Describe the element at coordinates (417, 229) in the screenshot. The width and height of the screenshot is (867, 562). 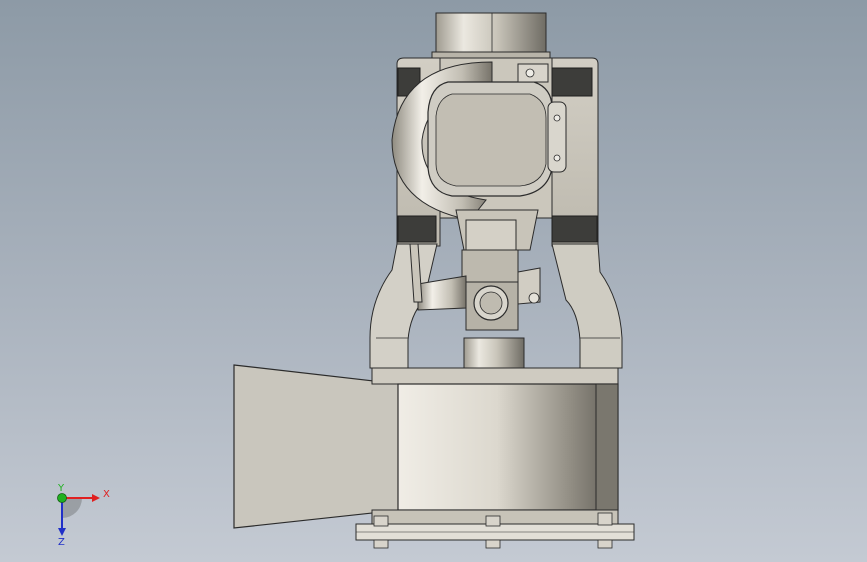
I see `lower-band-left` at that location.